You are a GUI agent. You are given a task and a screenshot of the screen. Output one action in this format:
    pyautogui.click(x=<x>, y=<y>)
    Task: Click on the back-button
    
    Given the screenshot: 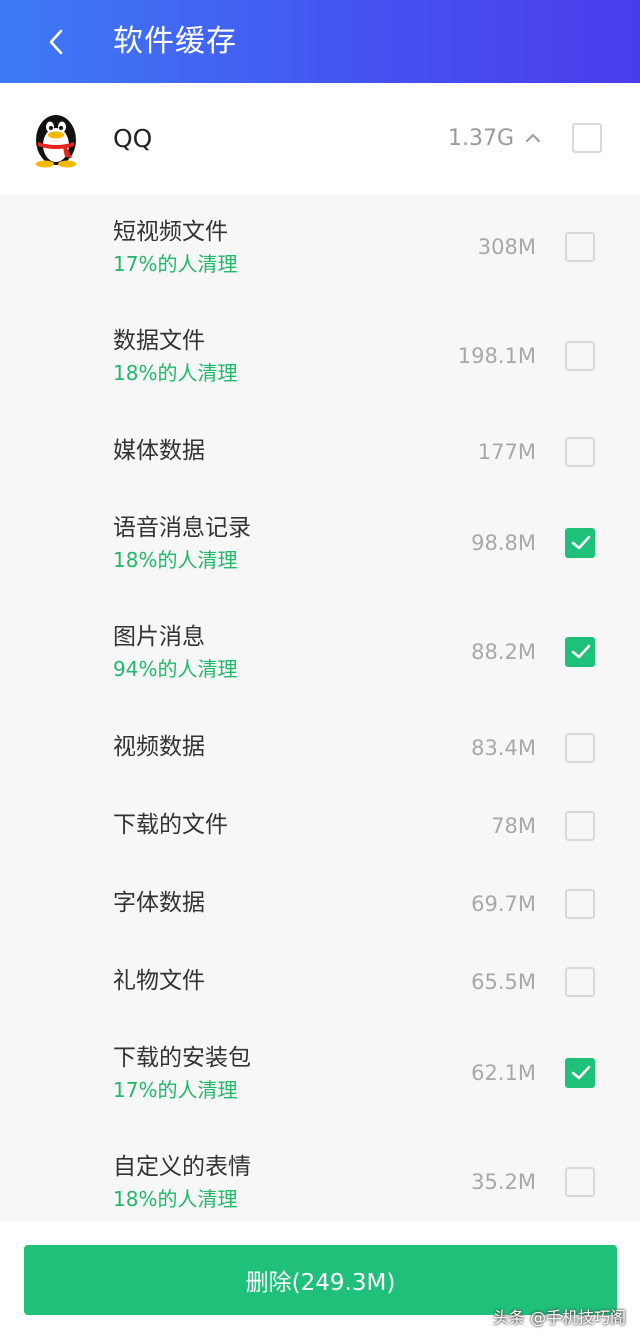 What is the action you would take?
    pyautogui.click(x=56, y=42)
    